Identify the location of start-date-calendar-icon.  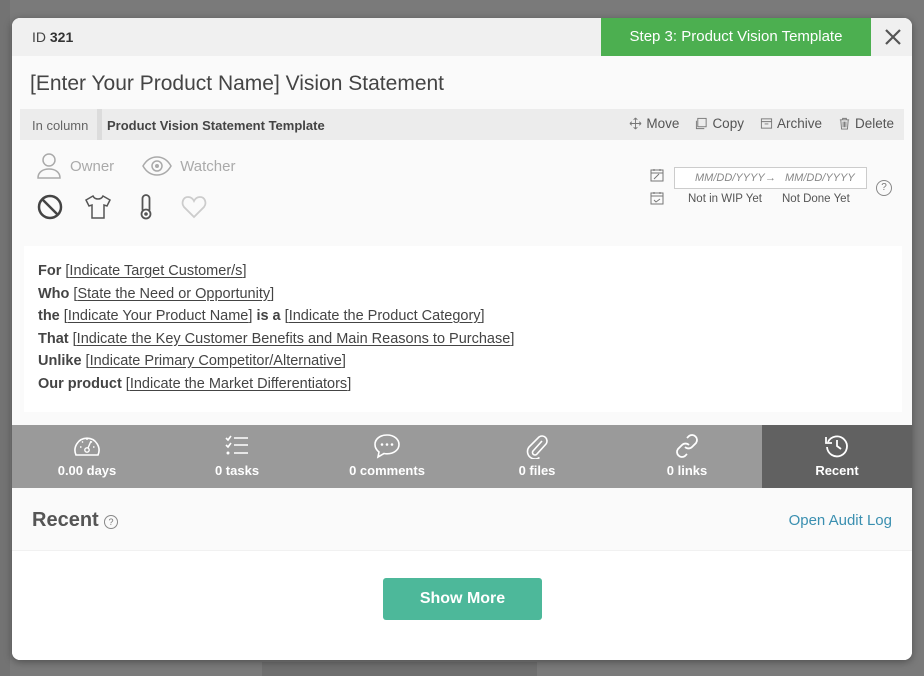
(657, 175).